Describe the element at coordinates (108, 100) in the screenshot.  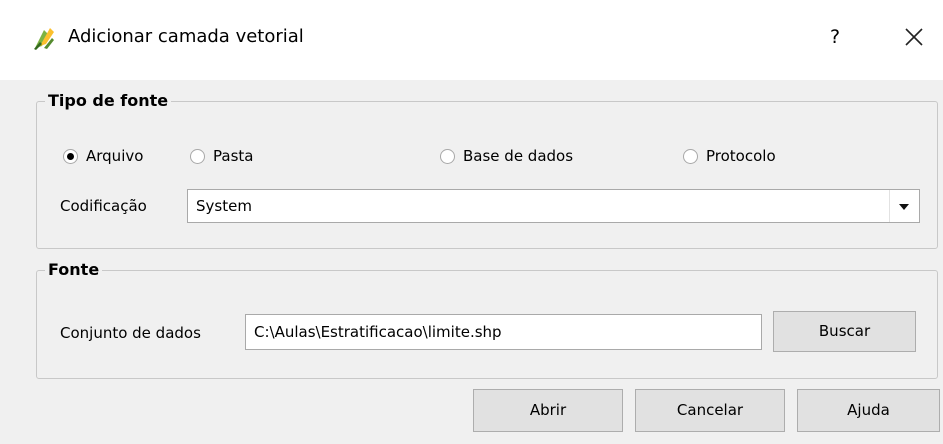
I see `source-type-title: Tipo de fonte` at that location.